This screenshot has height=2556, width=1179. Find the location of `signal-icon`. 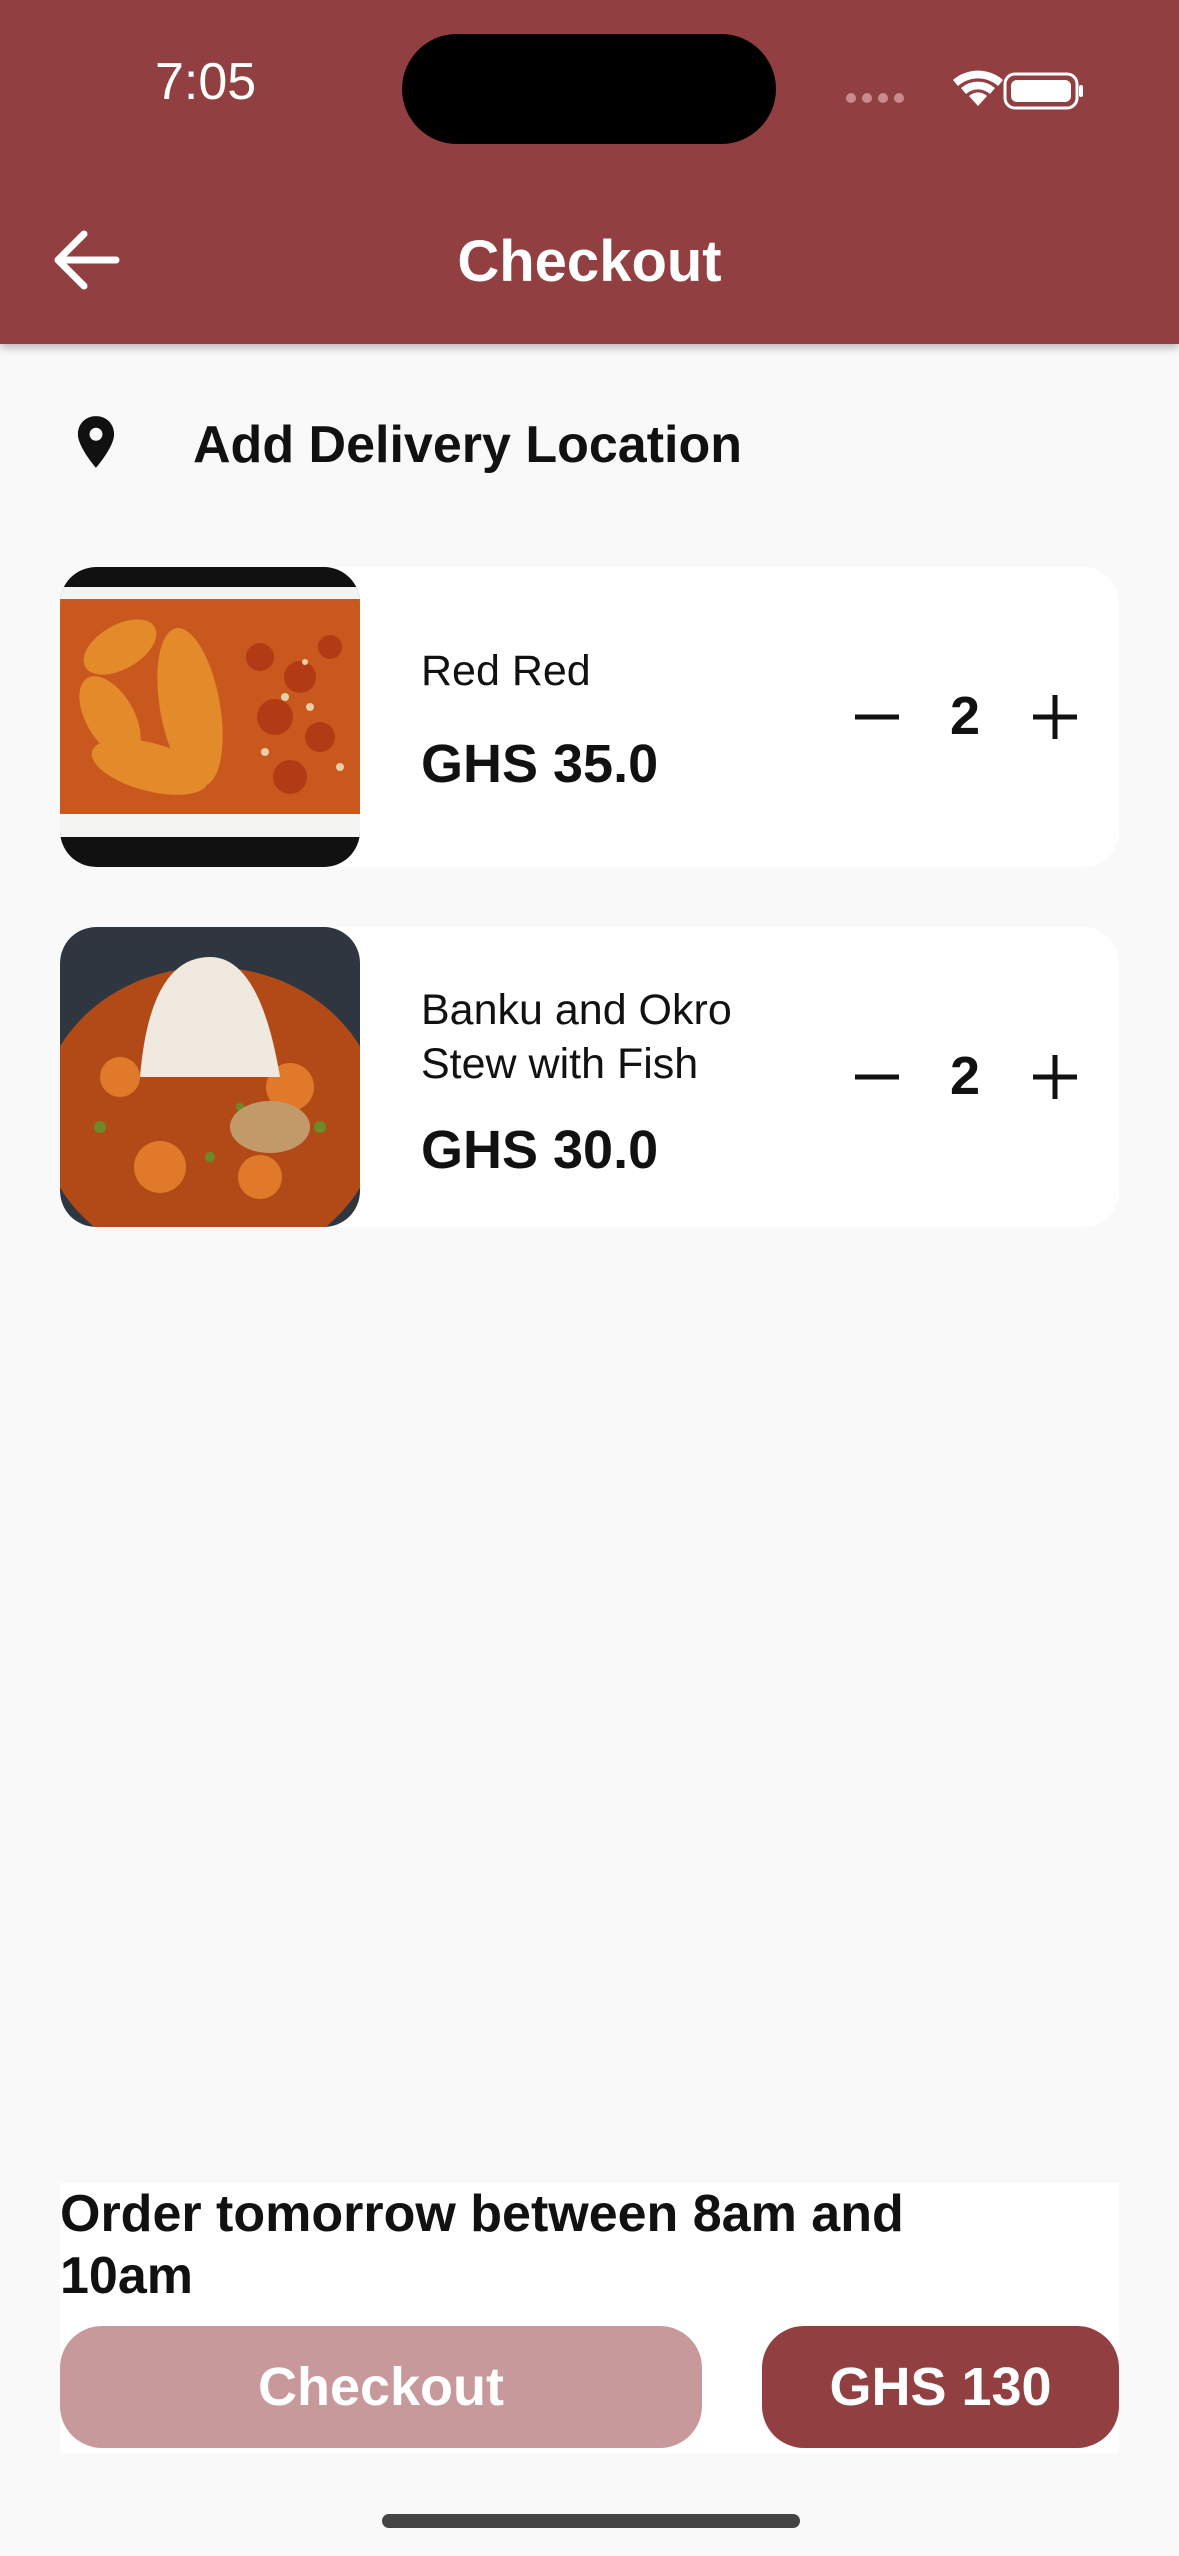

signal-icon is located at coordinates (875, 98).